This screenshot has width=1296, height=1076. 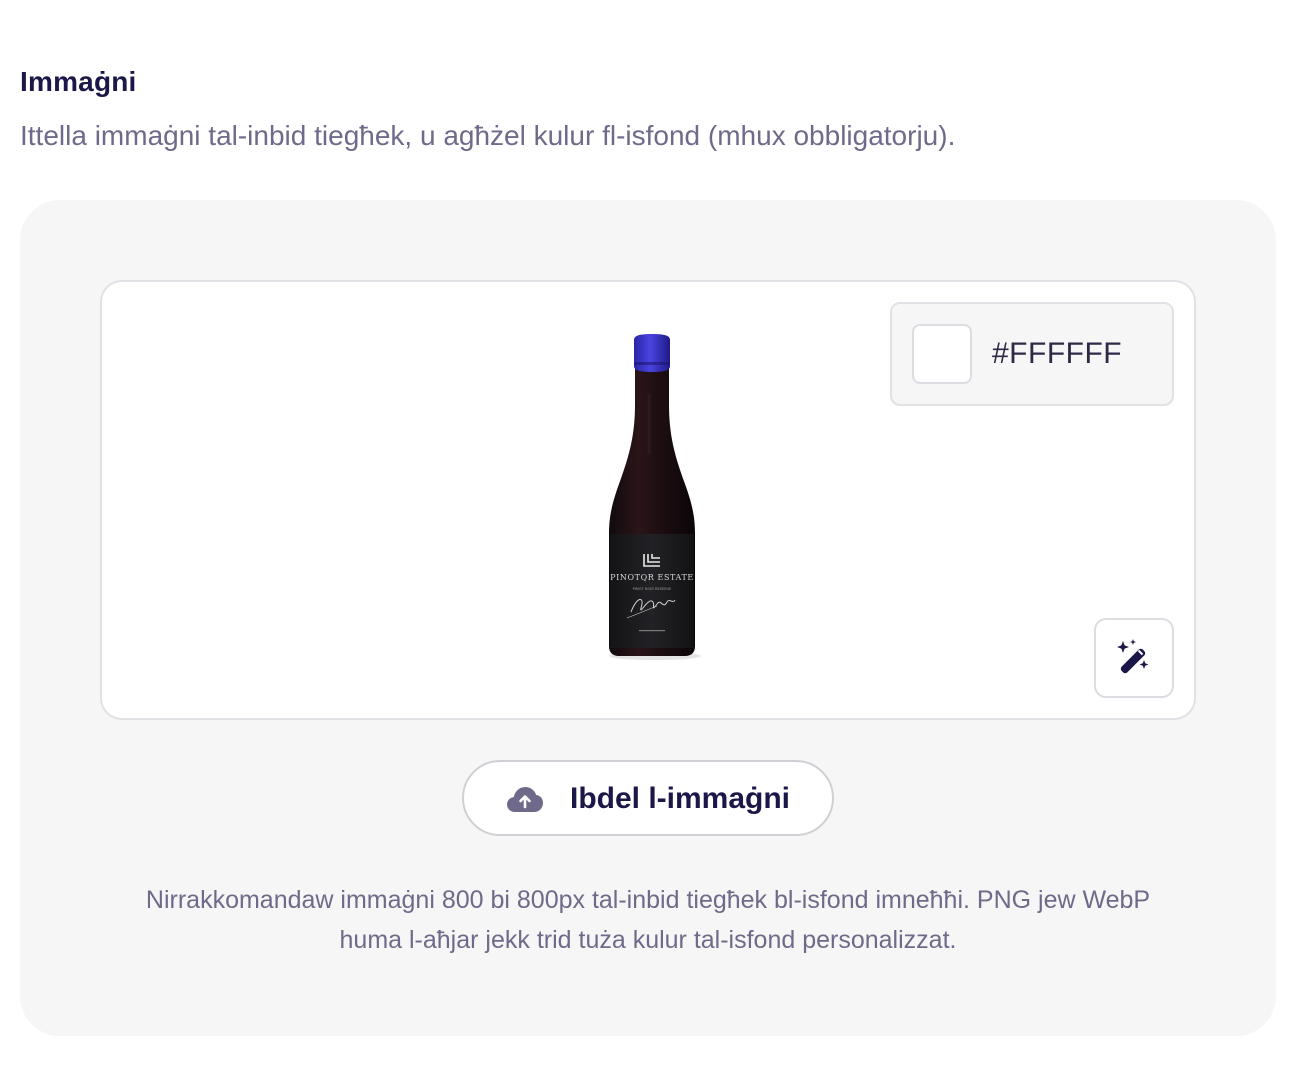 What do you see at coordinates (652, 577) in the screenshot?
I see `bottle-brand-text: PINOTQR ESTATE` at bounding box center [652, 577].